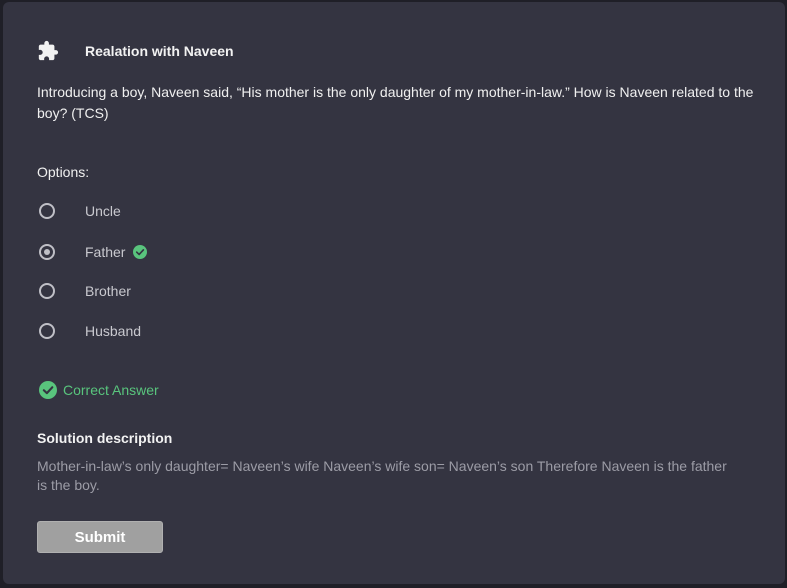 The image size is (787, 588). I want to click on option-label: Brother, so click(108, 291).